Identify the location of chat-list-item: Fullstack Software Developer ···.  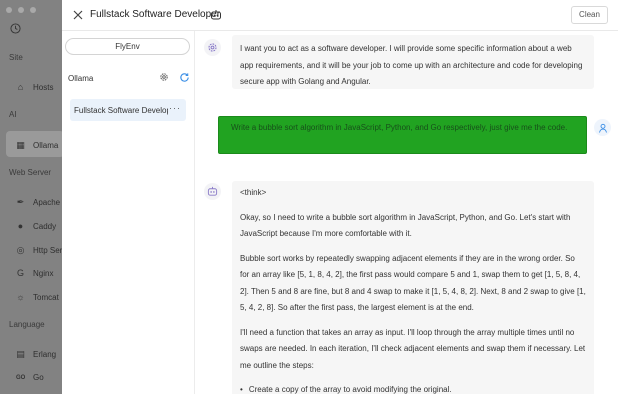
(128, 110).